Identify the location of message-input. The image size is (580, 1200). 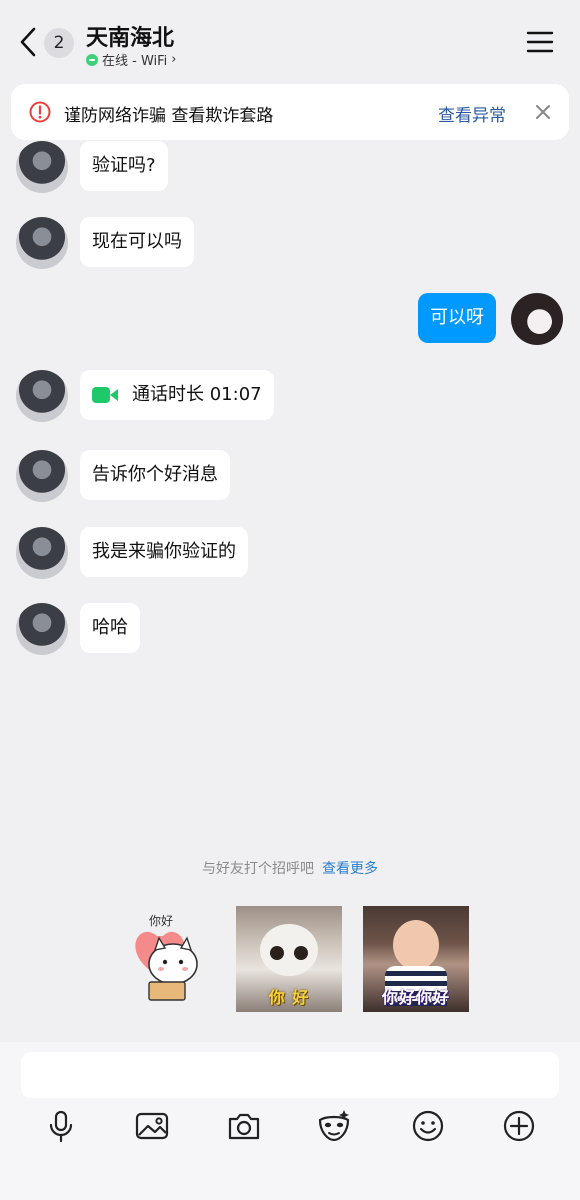
(290, 1075).